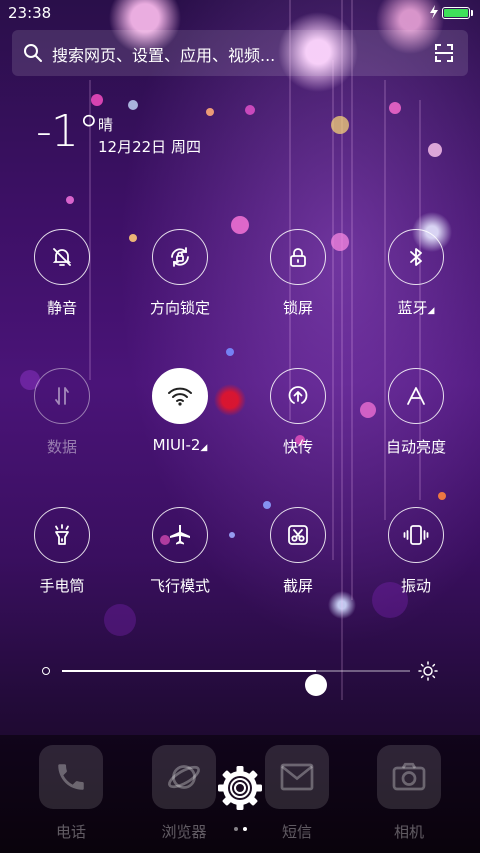 The height and width of the screenshot is (853, 480). Describe the element at coordinates (416, 257) in the screenshot. I see `bluetooth-icon` at that location.